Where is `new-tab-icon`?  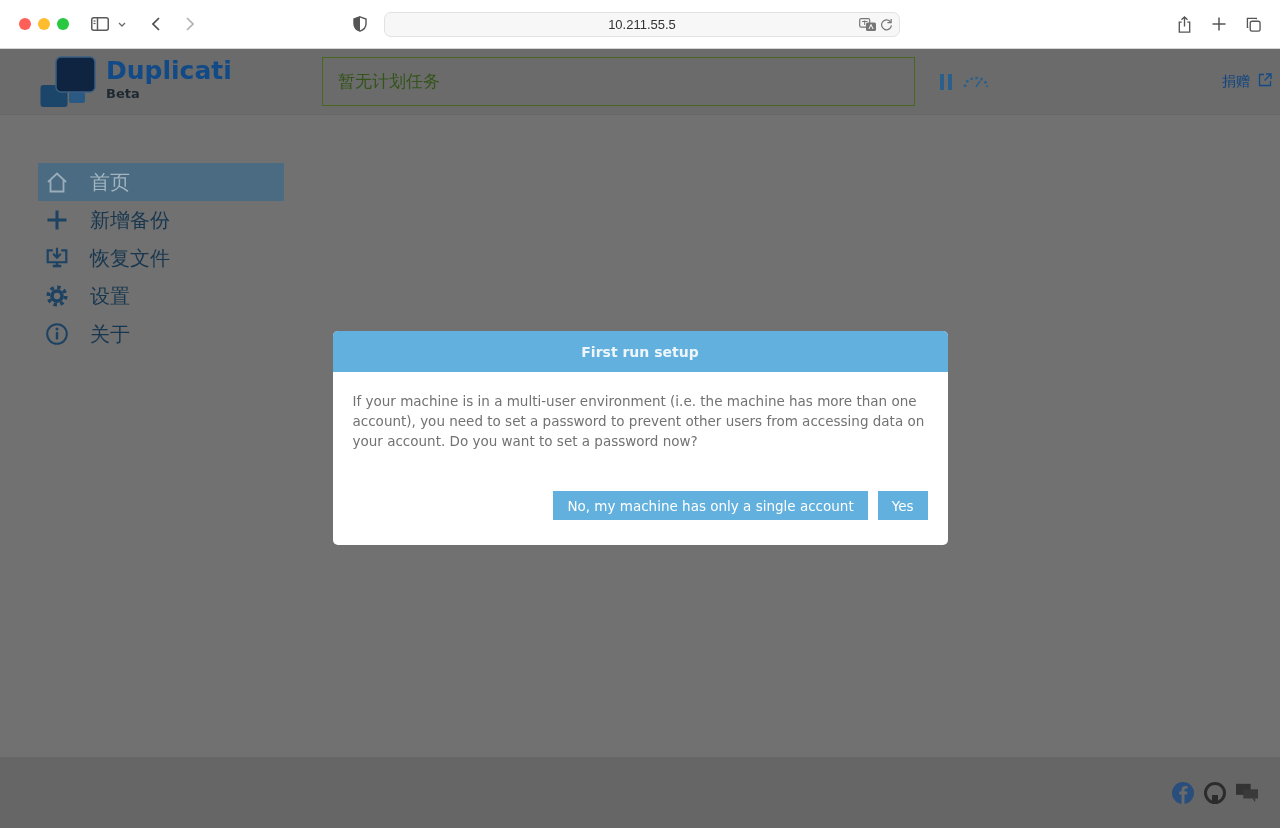 new-tab-icon is located at coordinates (1219, 24).